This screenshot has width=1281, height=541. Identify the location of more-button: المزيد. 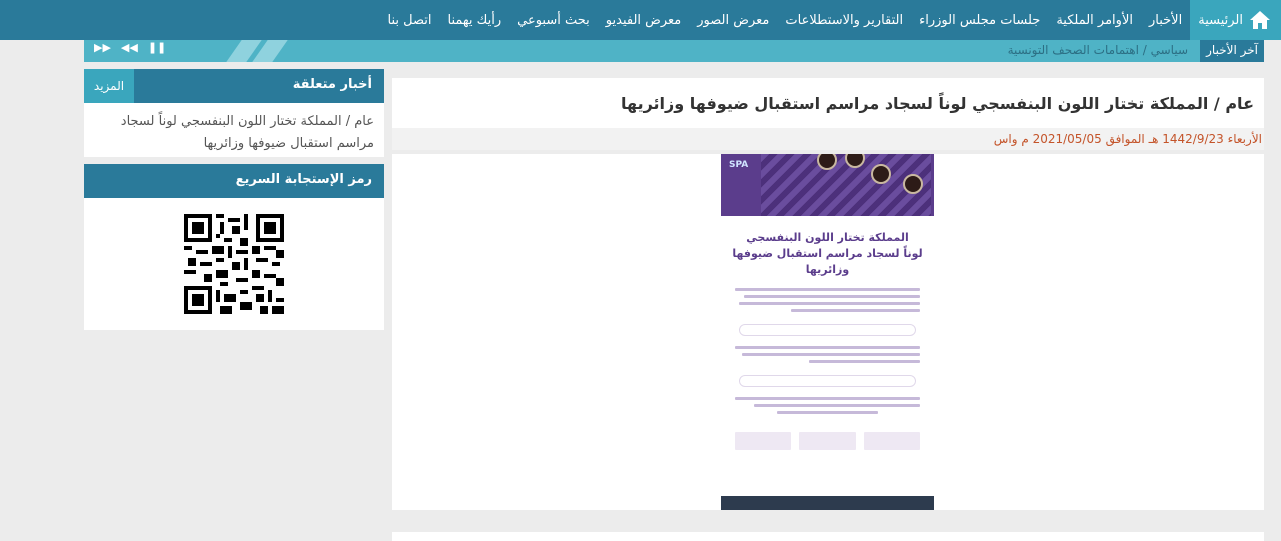
(109, 86).